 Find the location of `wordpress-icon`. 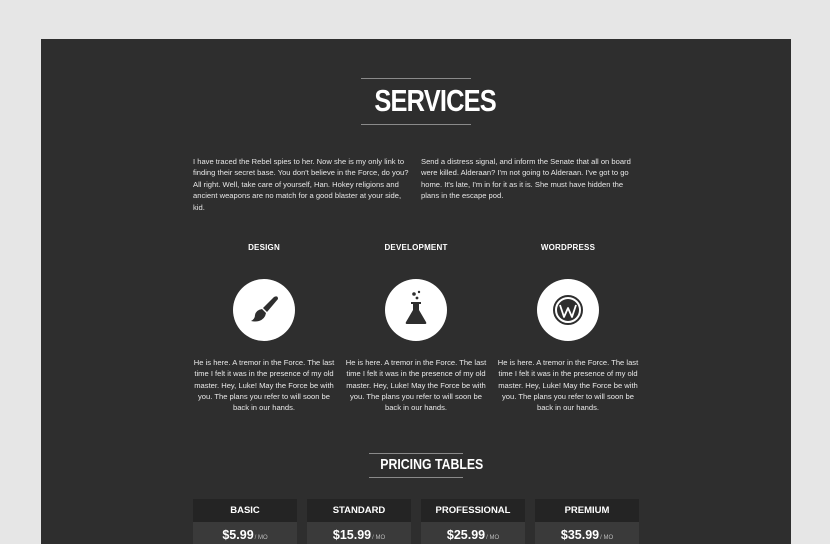

wordpress-icon is located at coordinates (568, 310).